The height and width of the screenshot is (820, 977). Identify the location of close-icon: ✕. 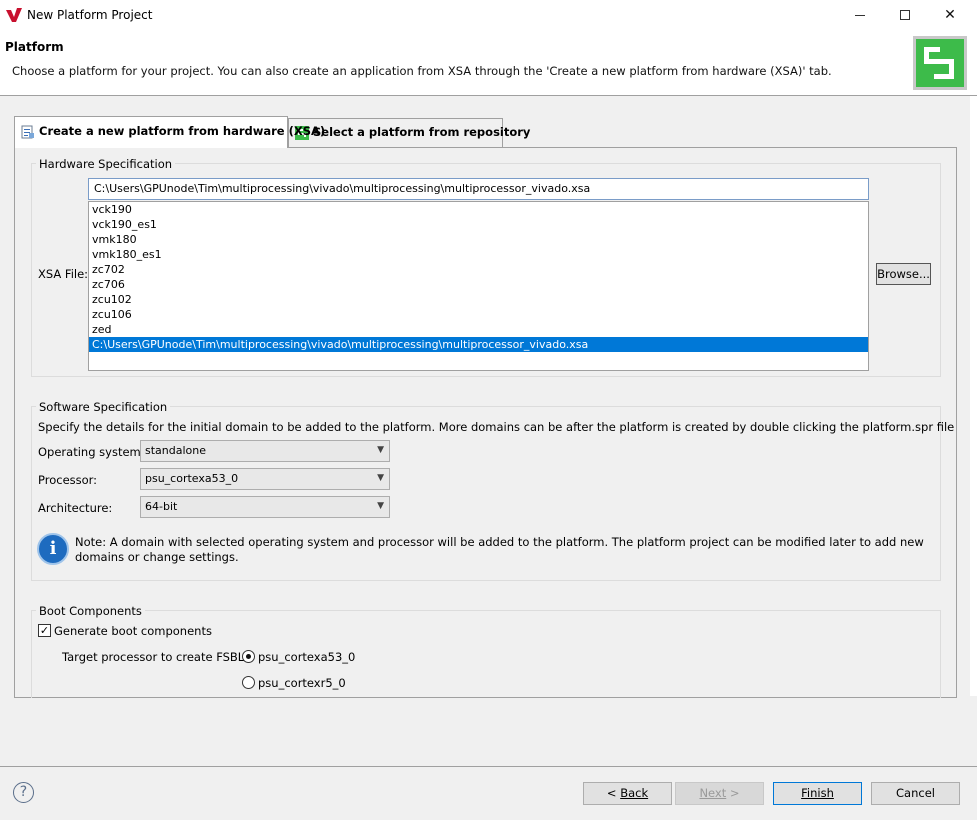
(950, 15).